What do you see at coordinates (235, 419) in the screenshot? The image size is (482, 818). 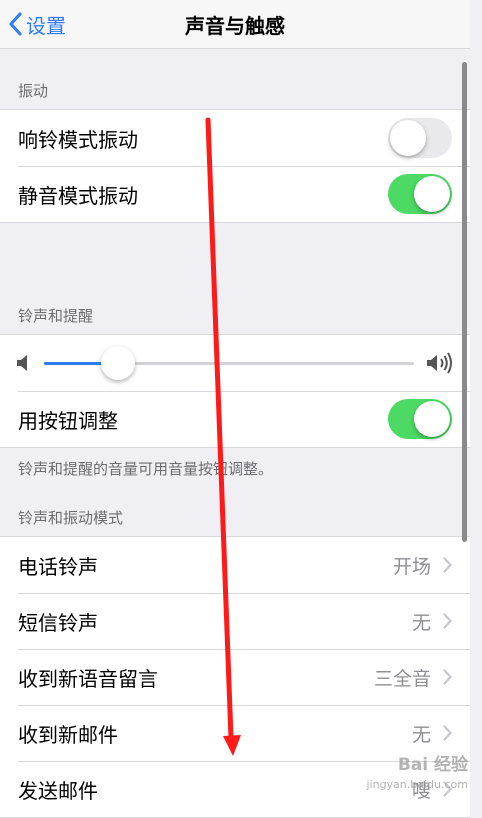 I see `change-with-buttons-row: 用按钮调整` at bounding box center [235, 419].